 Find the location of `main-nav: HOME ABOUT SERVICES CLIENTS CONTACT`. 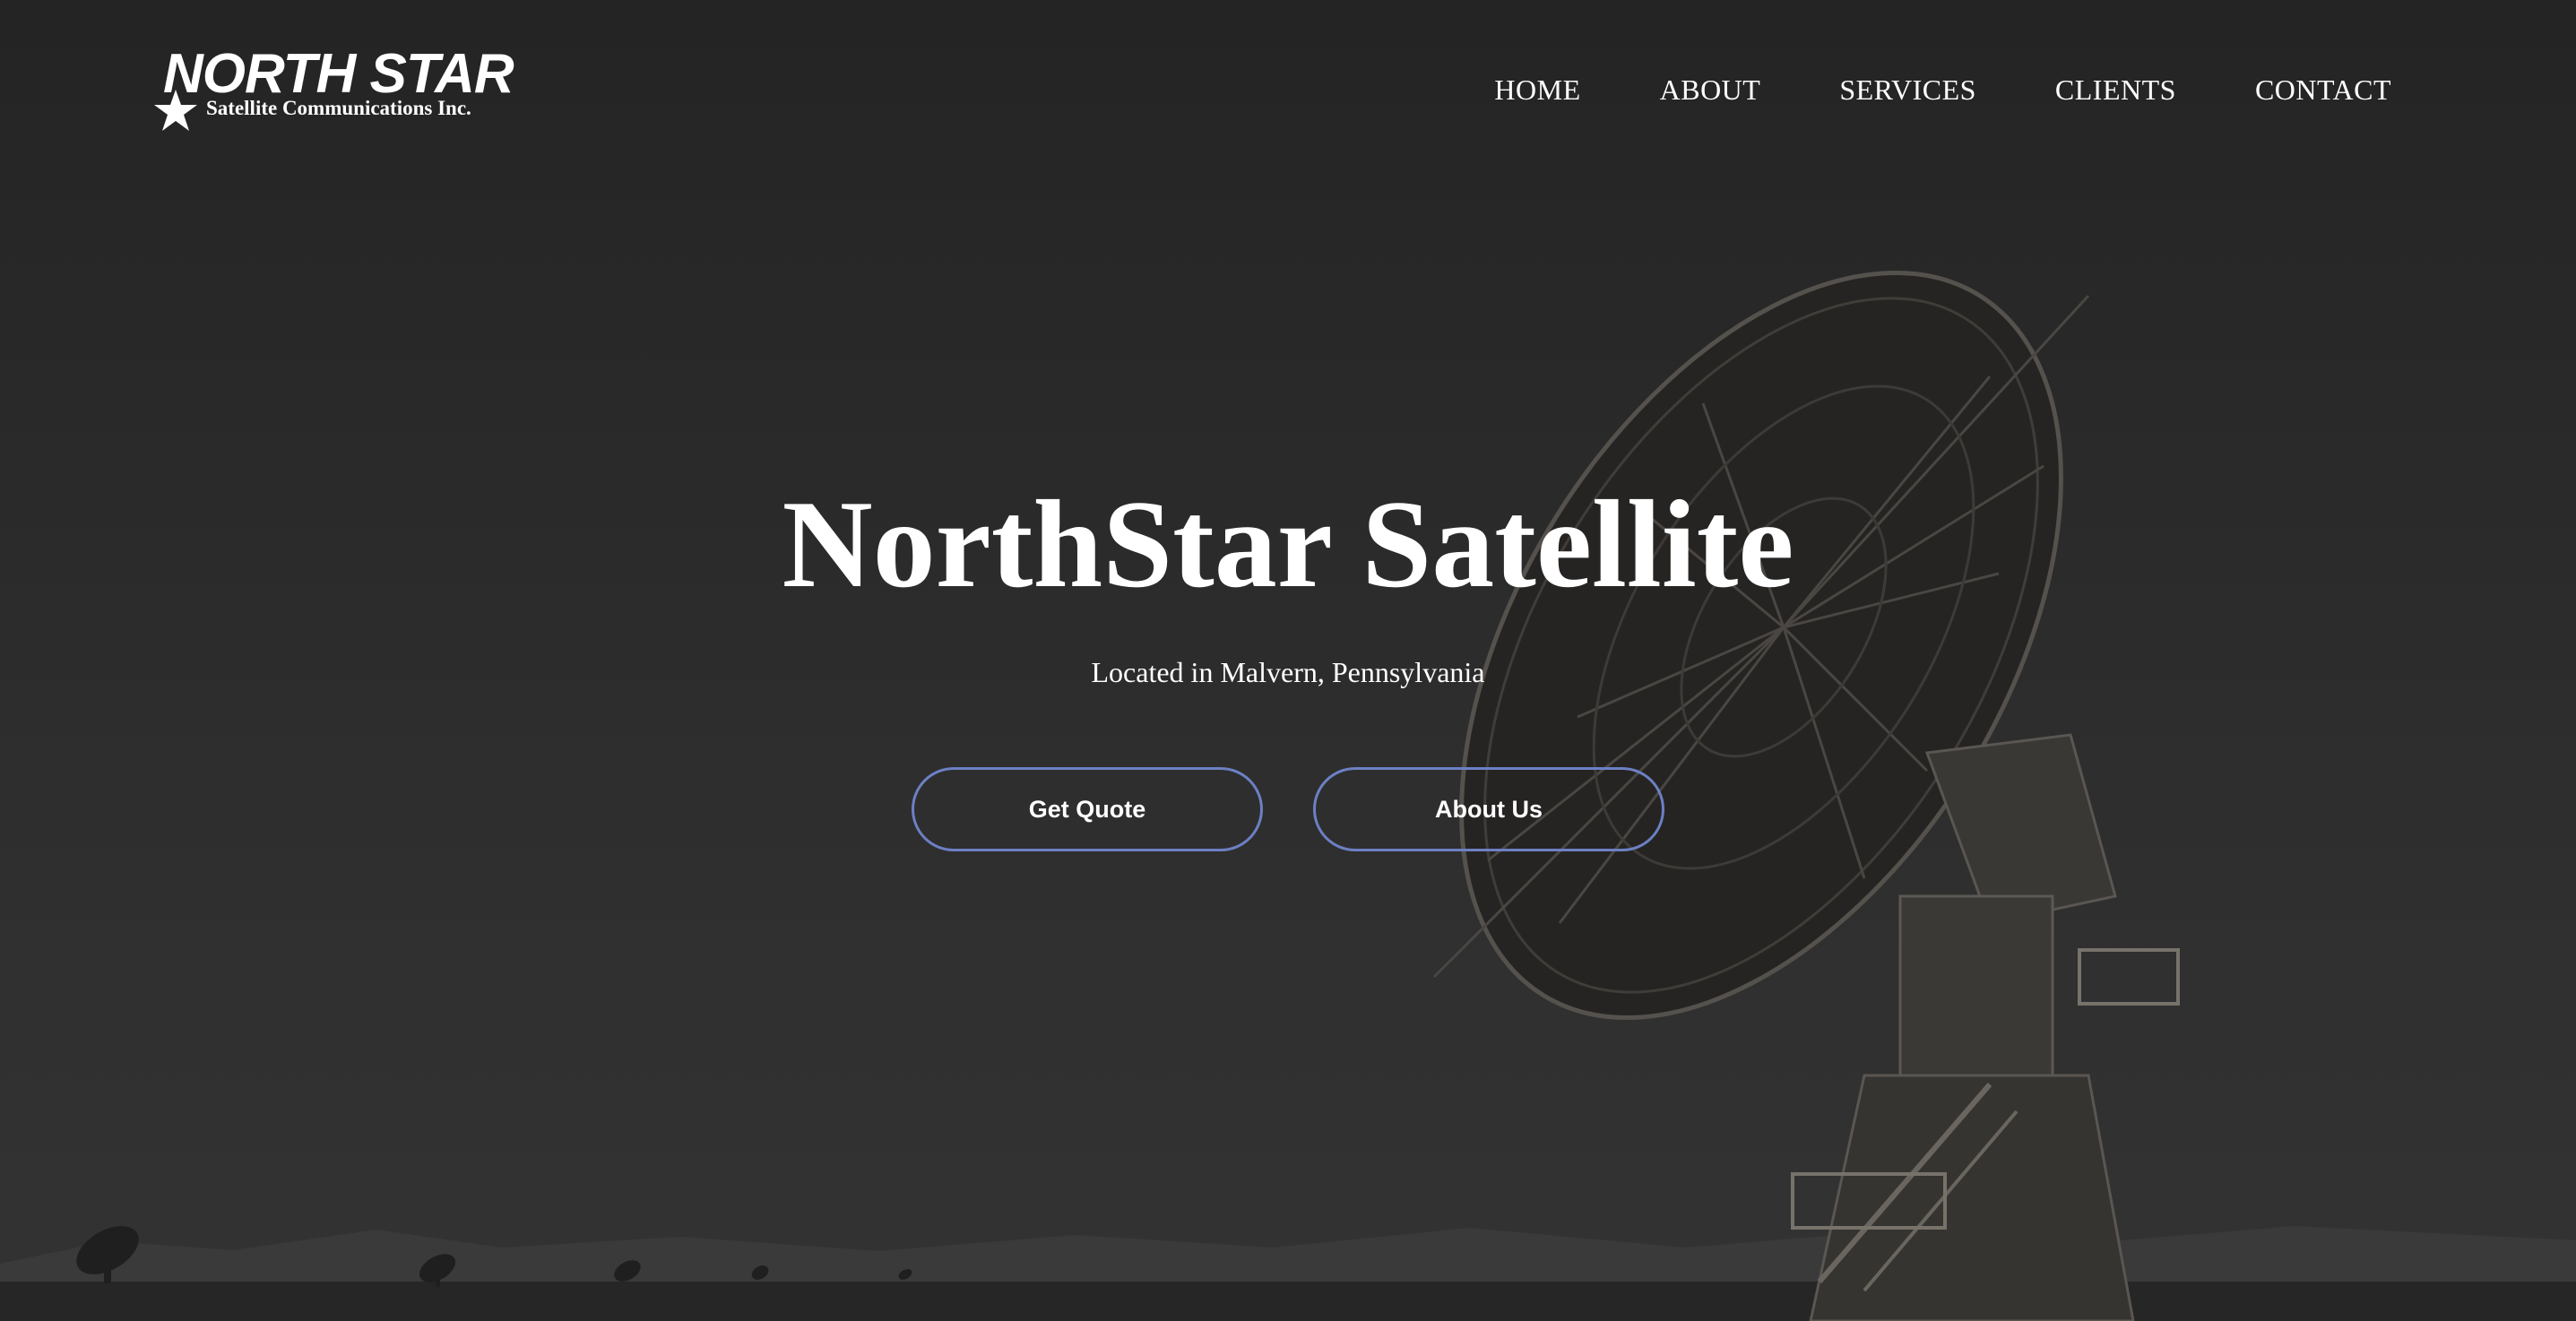

main-nav: HOME ABOUT SERVICES CLIENTS CONTACT is located at coordinates (1942, 89).